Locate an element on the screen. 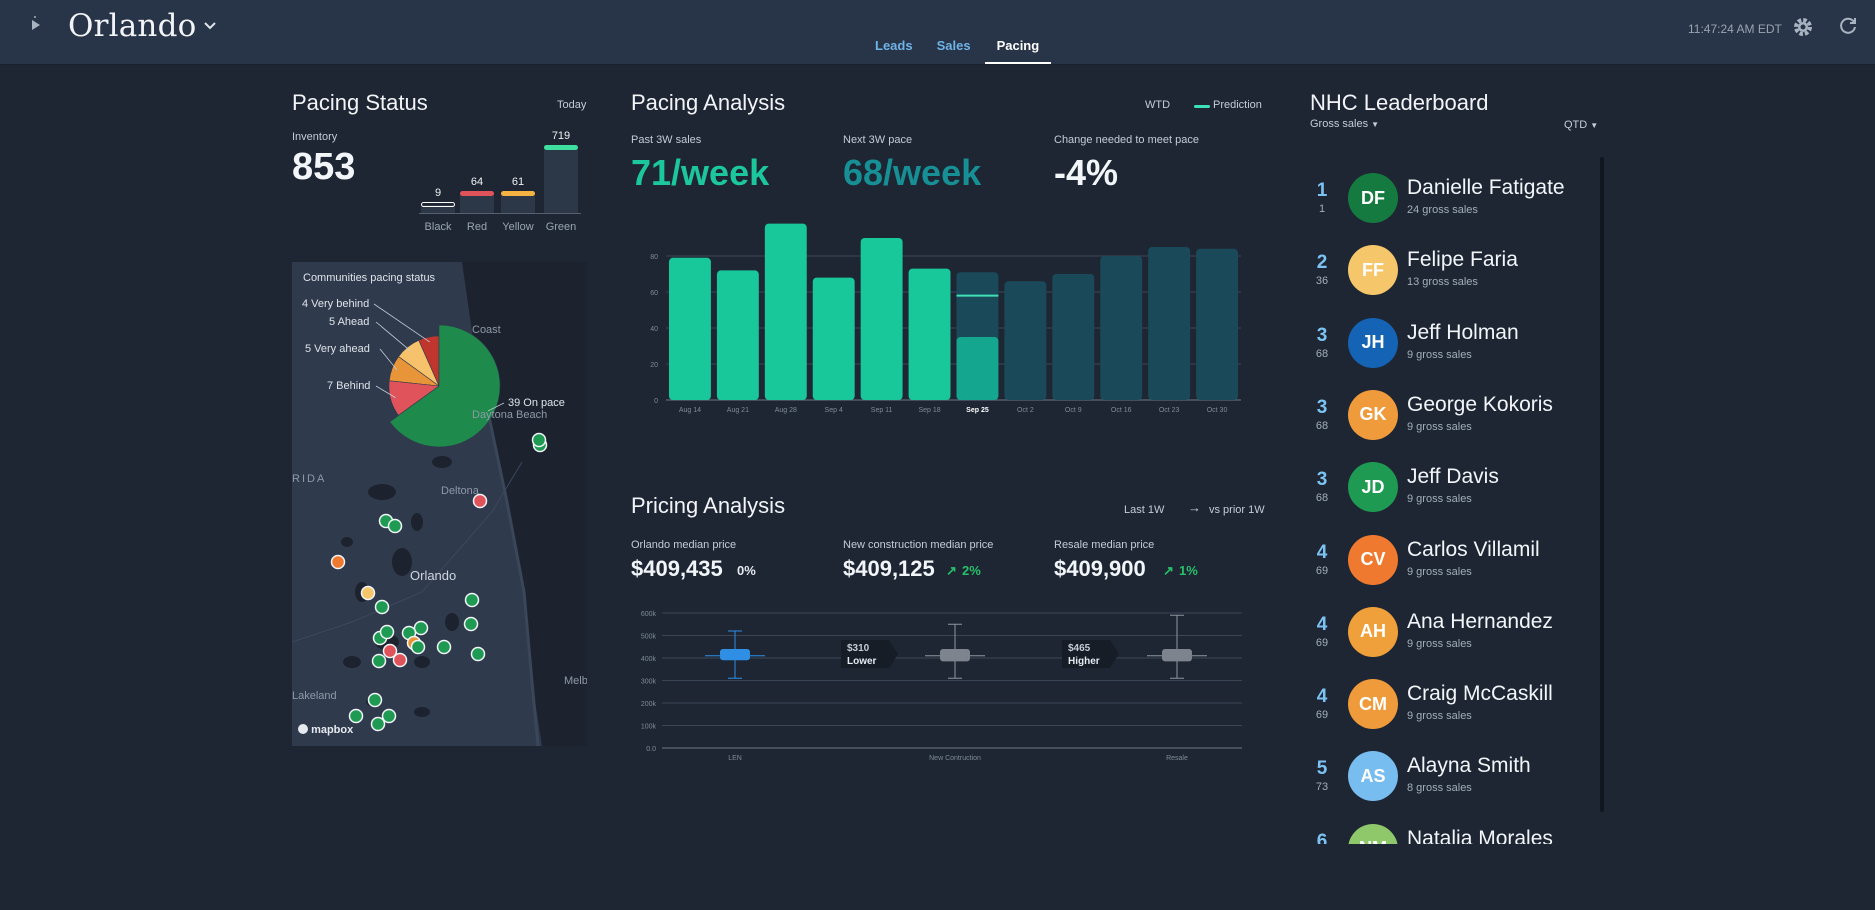 This screenshot has height=910, width=1875. status-value-green: 719 is located at coordinates (561, 136).